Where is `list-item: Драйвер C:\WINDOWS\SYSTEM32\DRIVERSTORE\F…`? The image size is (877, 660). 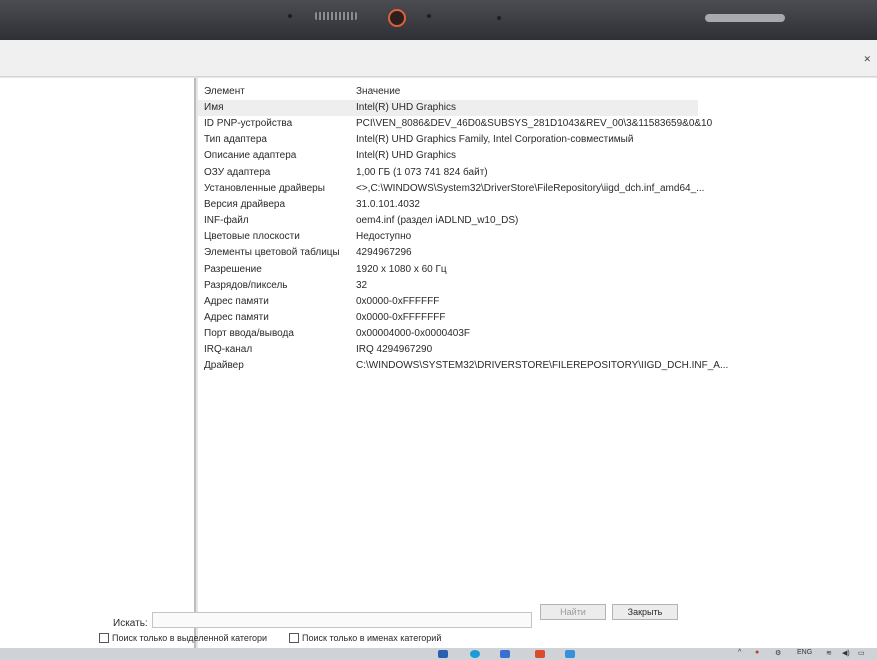
list-item: Драйвер C:\WINDOWS\SYSTEM32\DRIVERSTORE\F… is located at coordinates (537, 366).